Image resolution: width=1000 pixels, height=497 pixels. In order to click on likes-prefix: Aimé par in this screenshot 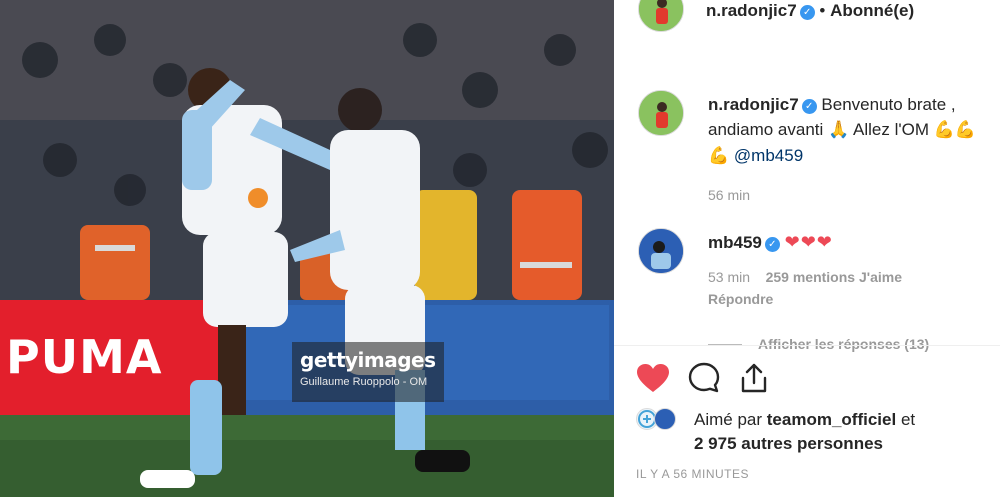, I will do `click(728, 419)`.